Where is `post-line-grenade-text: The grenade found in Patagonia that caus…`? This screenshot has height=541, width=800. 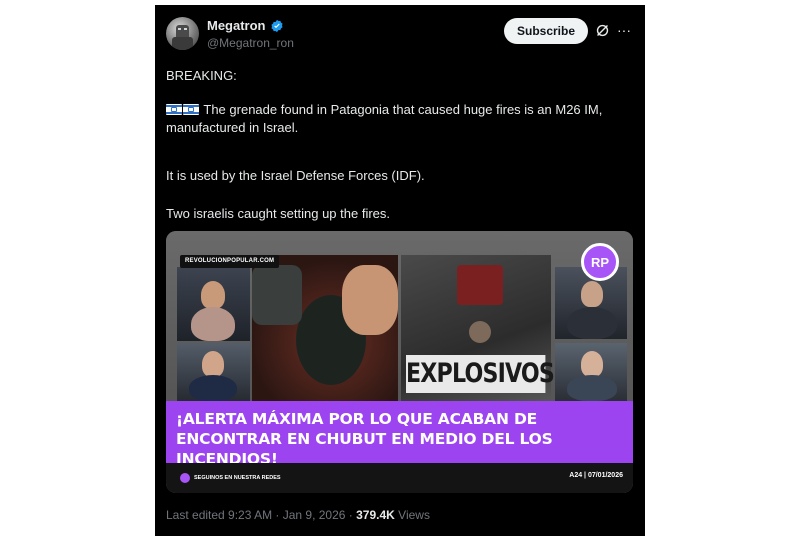 post-line-grenade-text: The grenade found in Patagonia that caus… is located at coordinates (384, 118).